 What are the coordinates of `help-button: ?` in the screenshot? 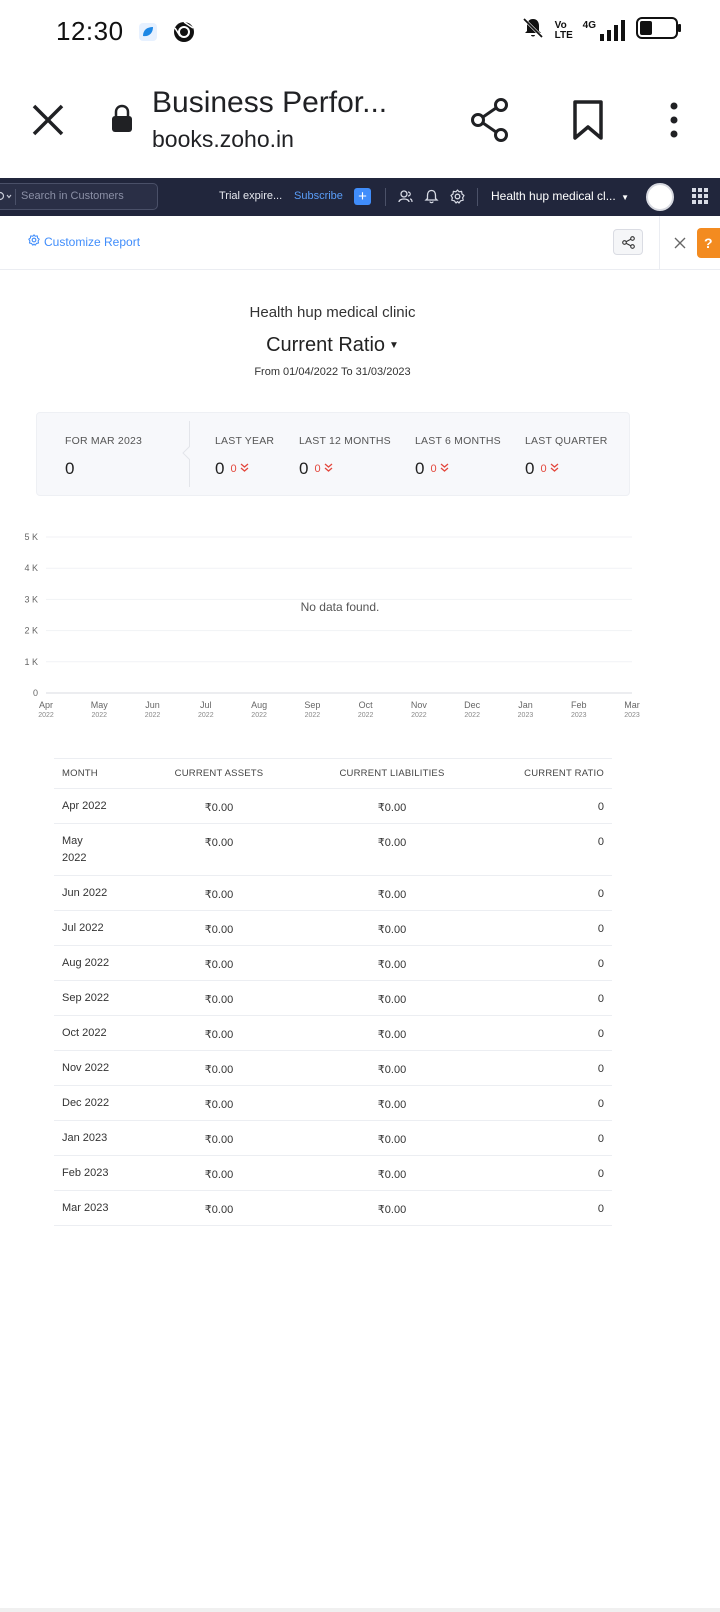 It's located at (708, 243).